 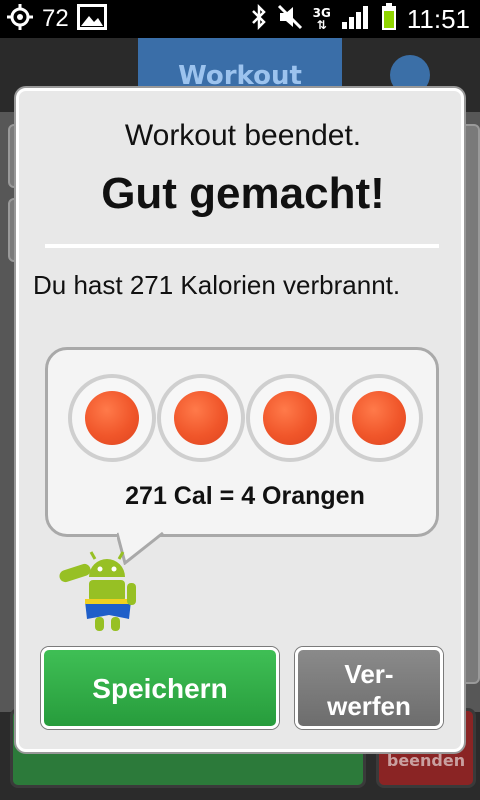 What do you see at coordinates (243, 135) in the screenshot?
I see `dialog-title: Workout beendet.` at bounding box center [243, 135].